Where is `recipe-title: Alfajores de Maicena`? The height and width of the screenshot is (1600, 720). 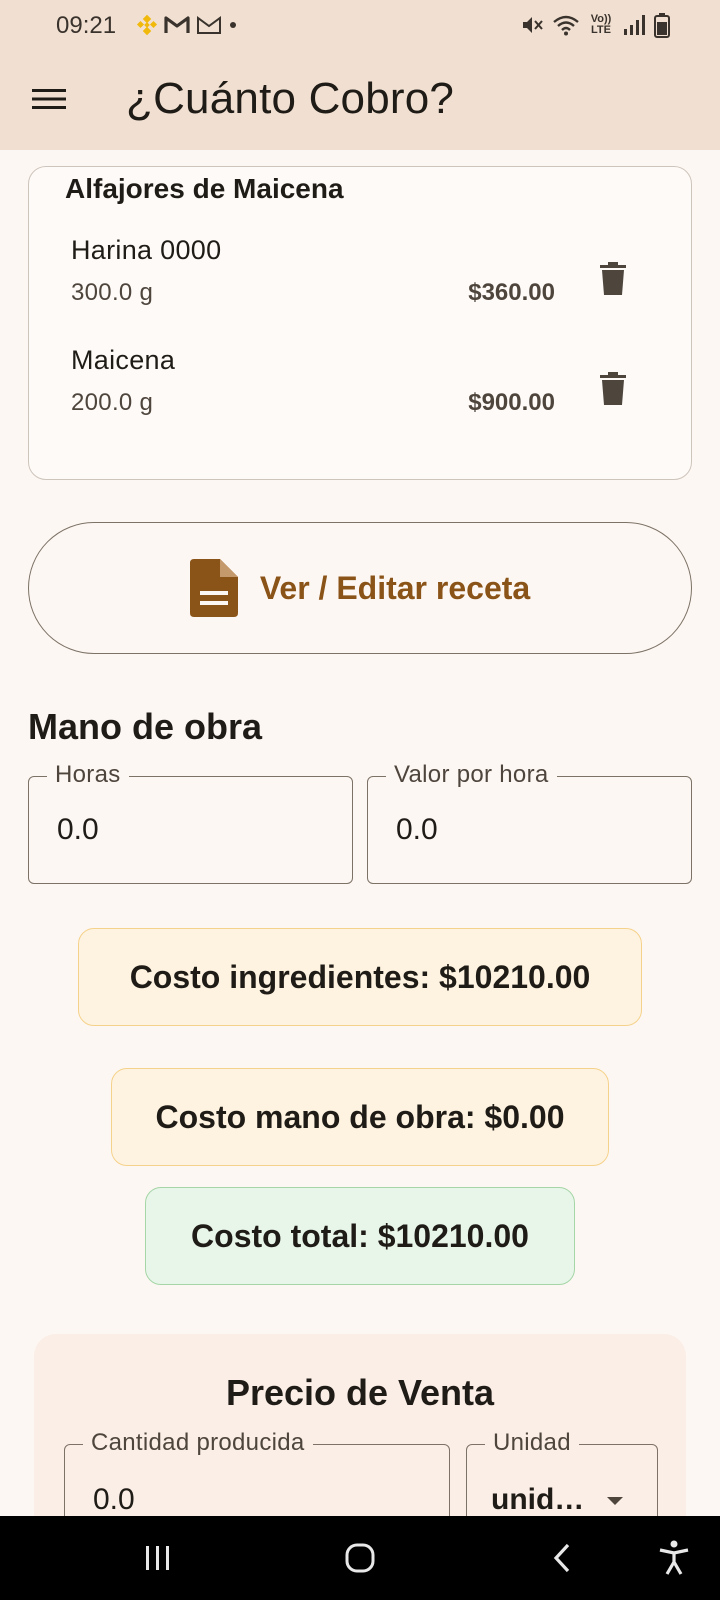 recipe-title: Alfajores de Maicena is located at coordinates (204, 188).